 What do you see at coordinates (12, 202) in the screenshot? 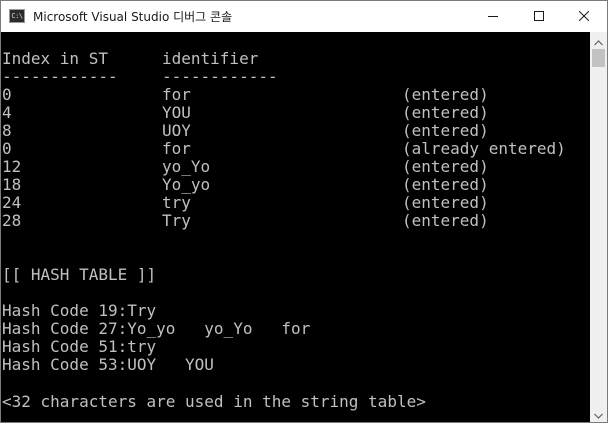
I see `row-index: 24` at bounding box center [12, 202].